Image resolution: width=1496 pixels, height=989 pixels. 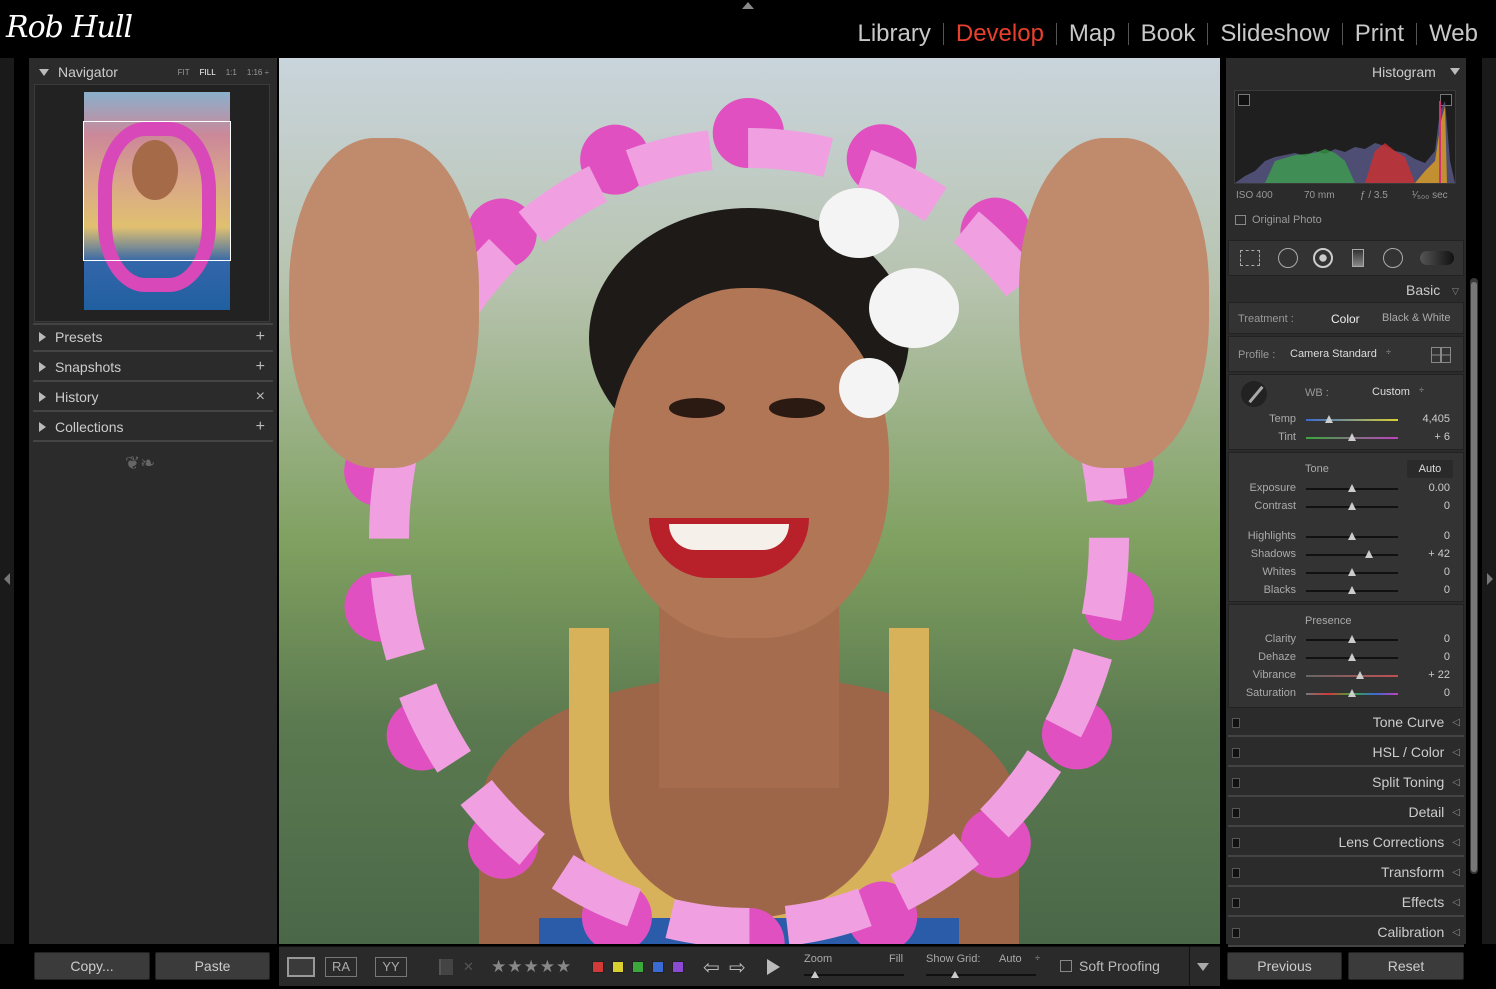 I want to click on reject-flag-icon: ✕, so click(x=468, y=967).